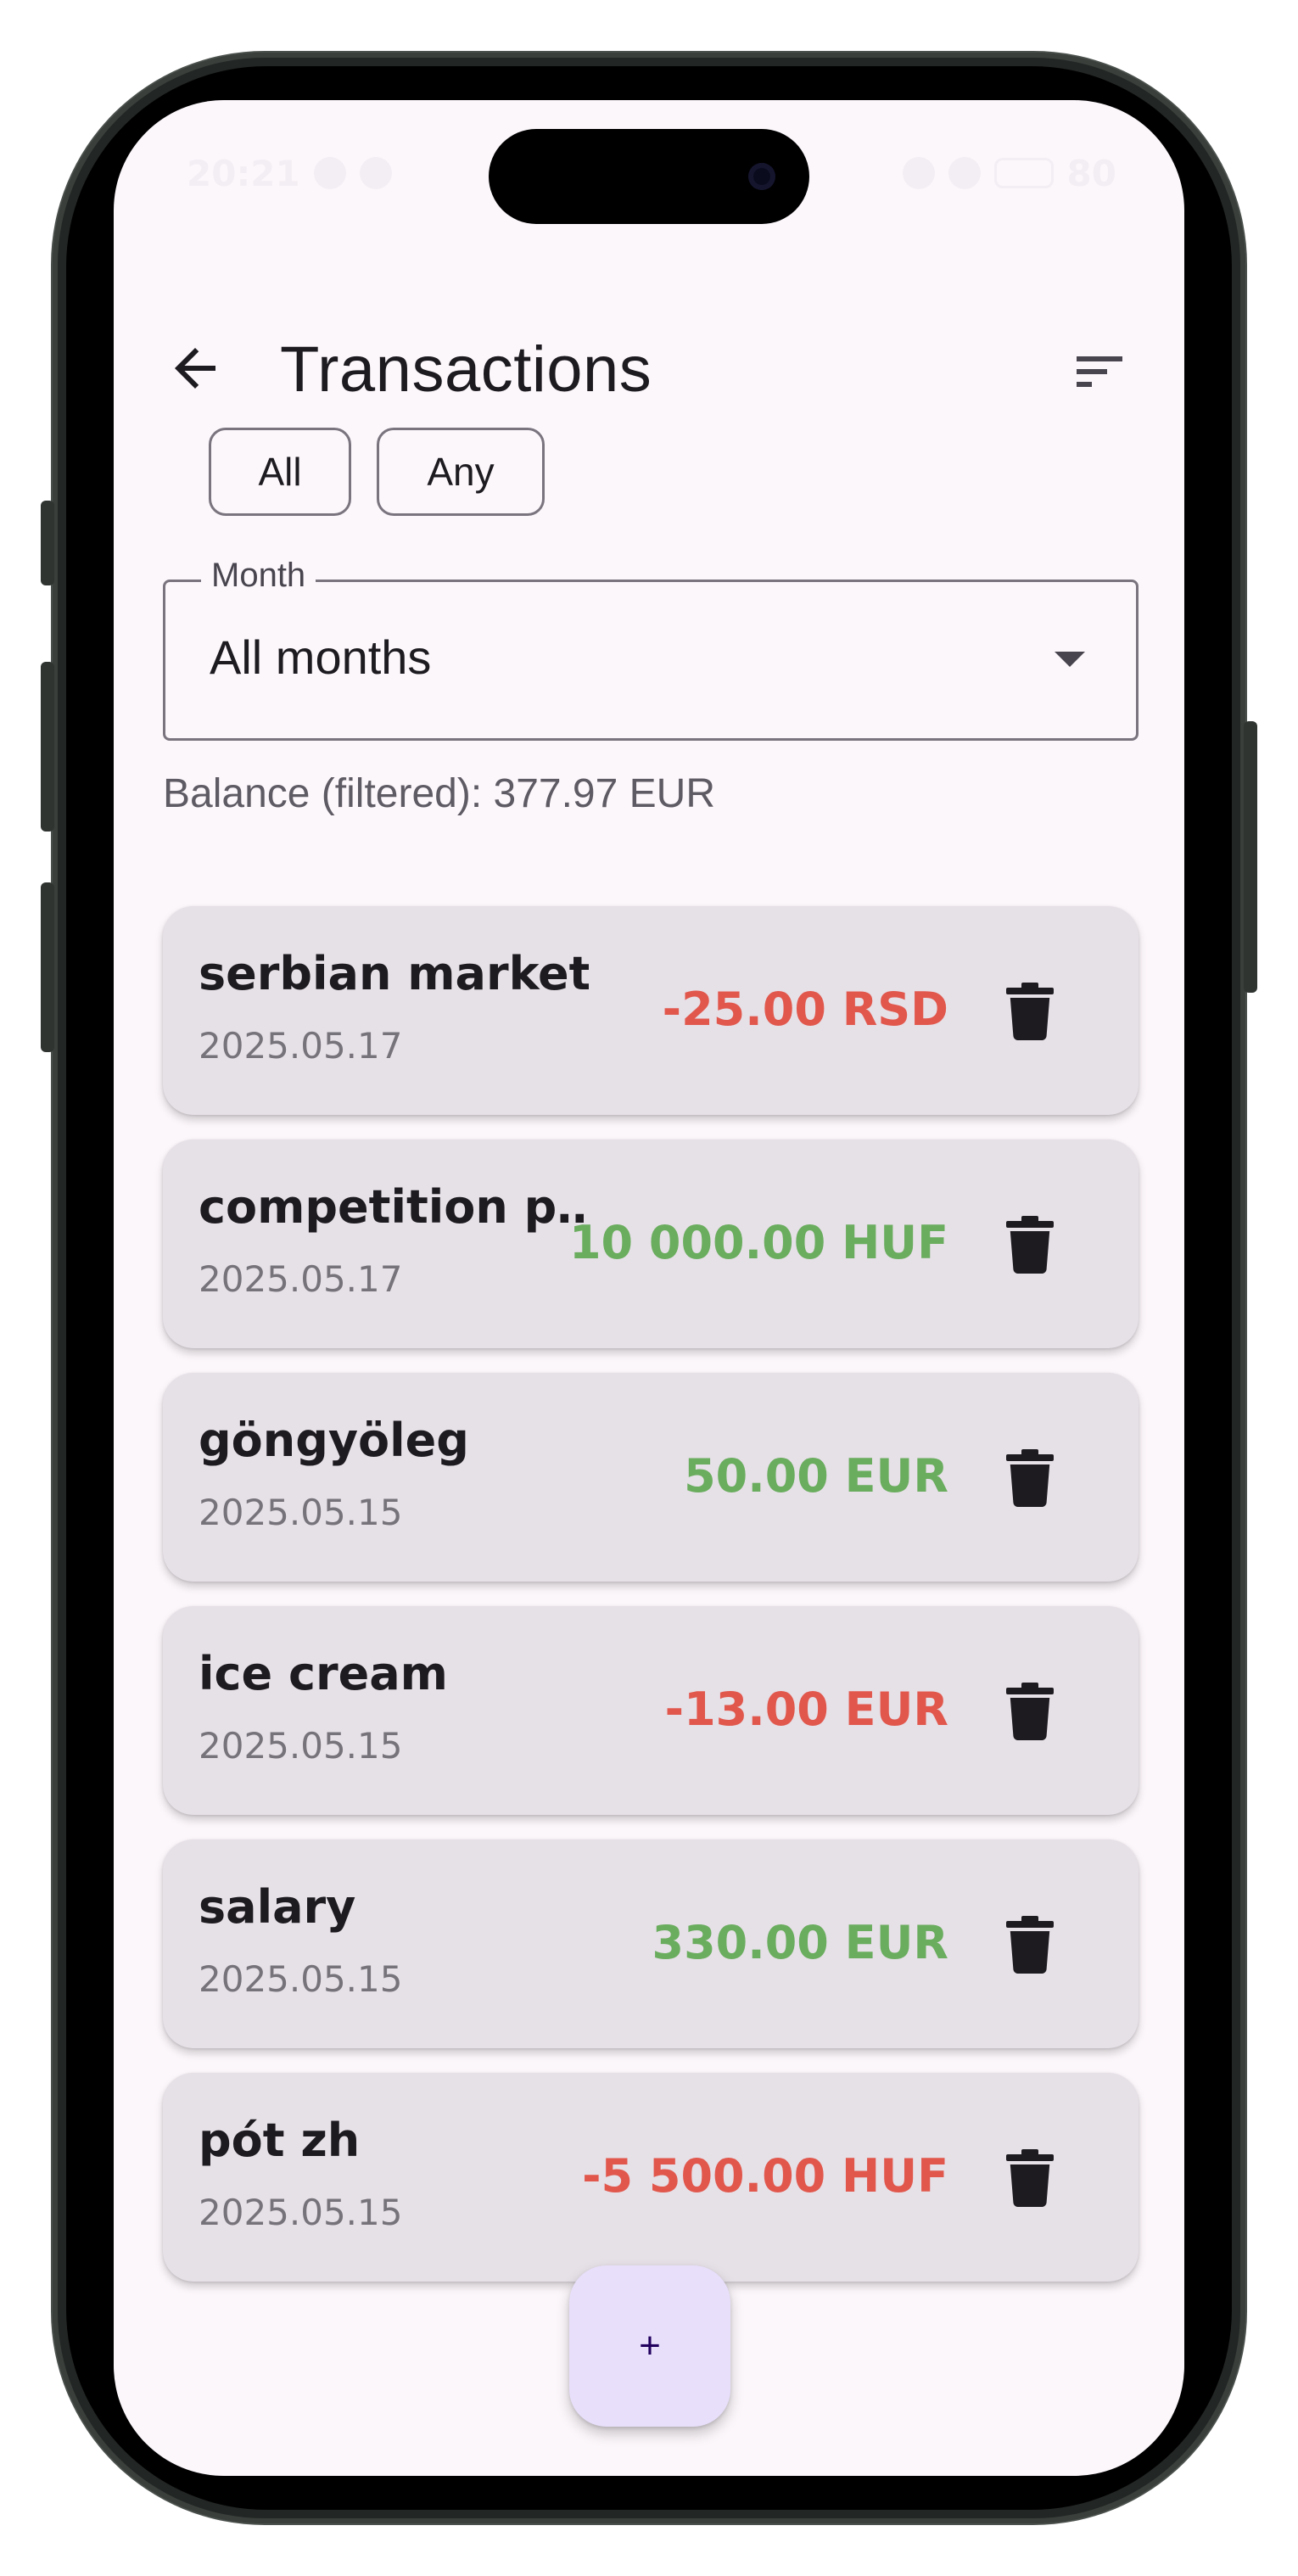 Image resolution: width=1298 pixels, height=2576 pixels. I want to click on transaction-amount: 50.00 EUR, so click(816, 1476).